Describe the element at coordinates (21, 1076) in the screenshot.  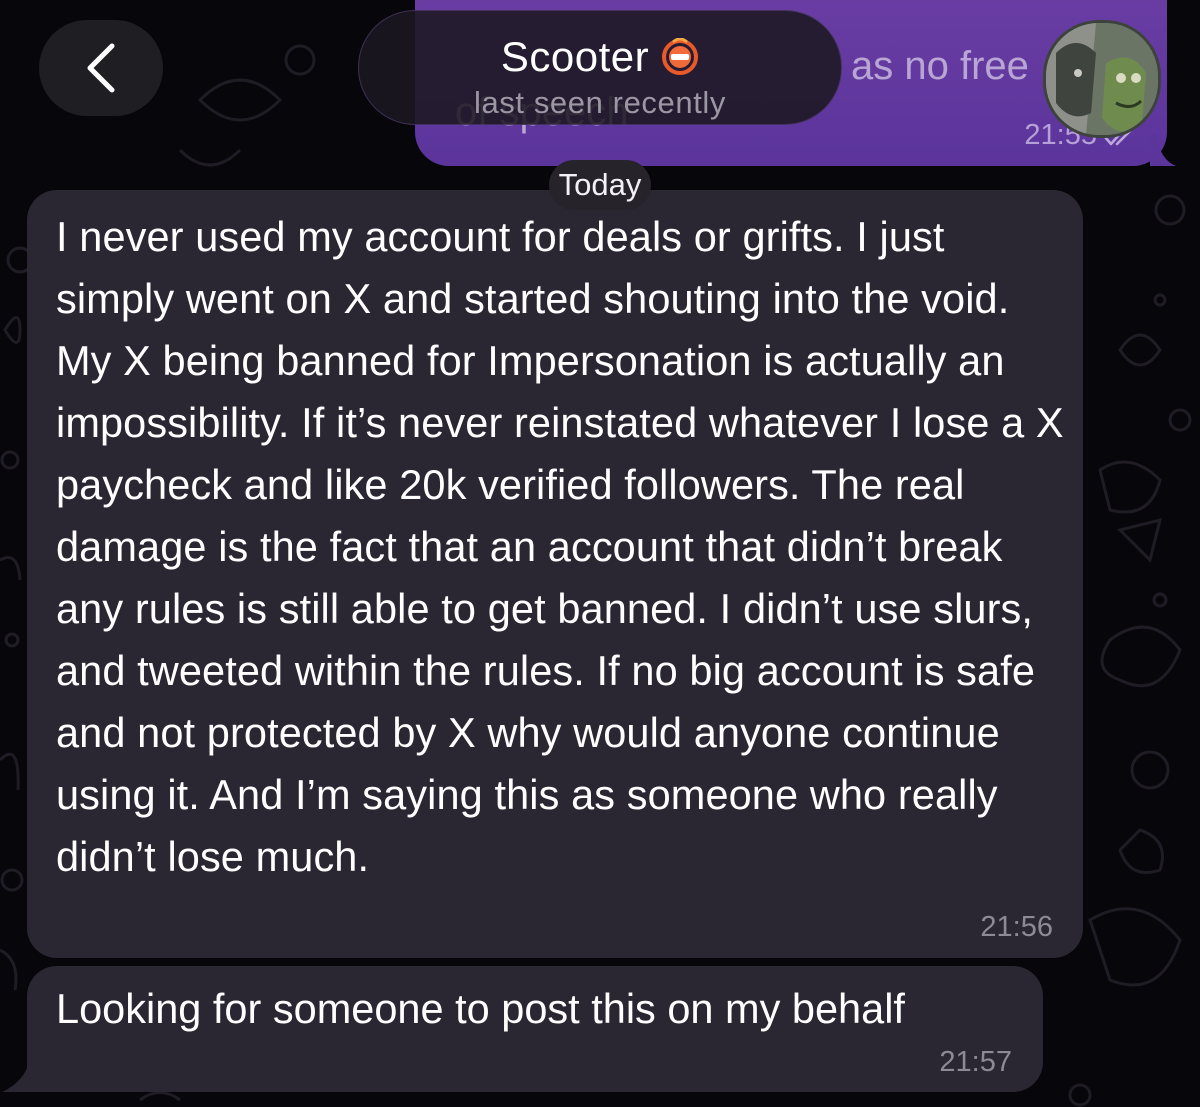
I see `incoming-bubble-tail` at that location.